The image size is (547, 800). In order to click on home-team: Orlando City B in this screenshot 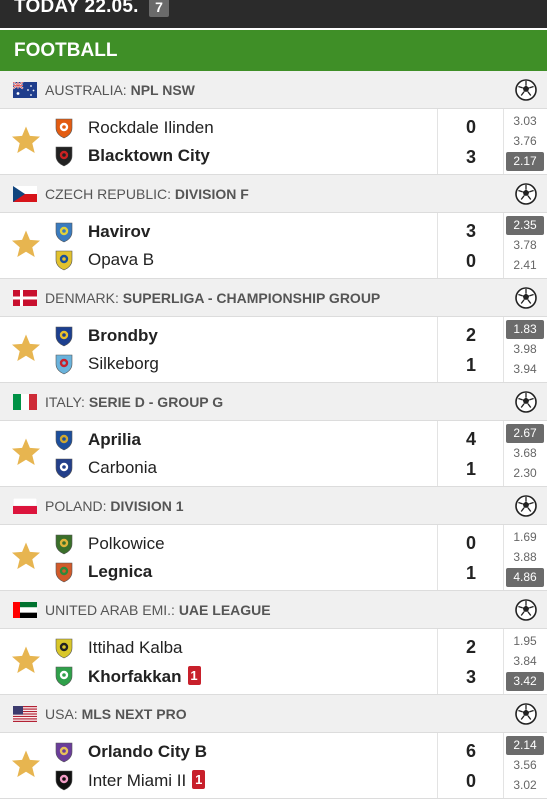, I will do `click(242, 752)`.